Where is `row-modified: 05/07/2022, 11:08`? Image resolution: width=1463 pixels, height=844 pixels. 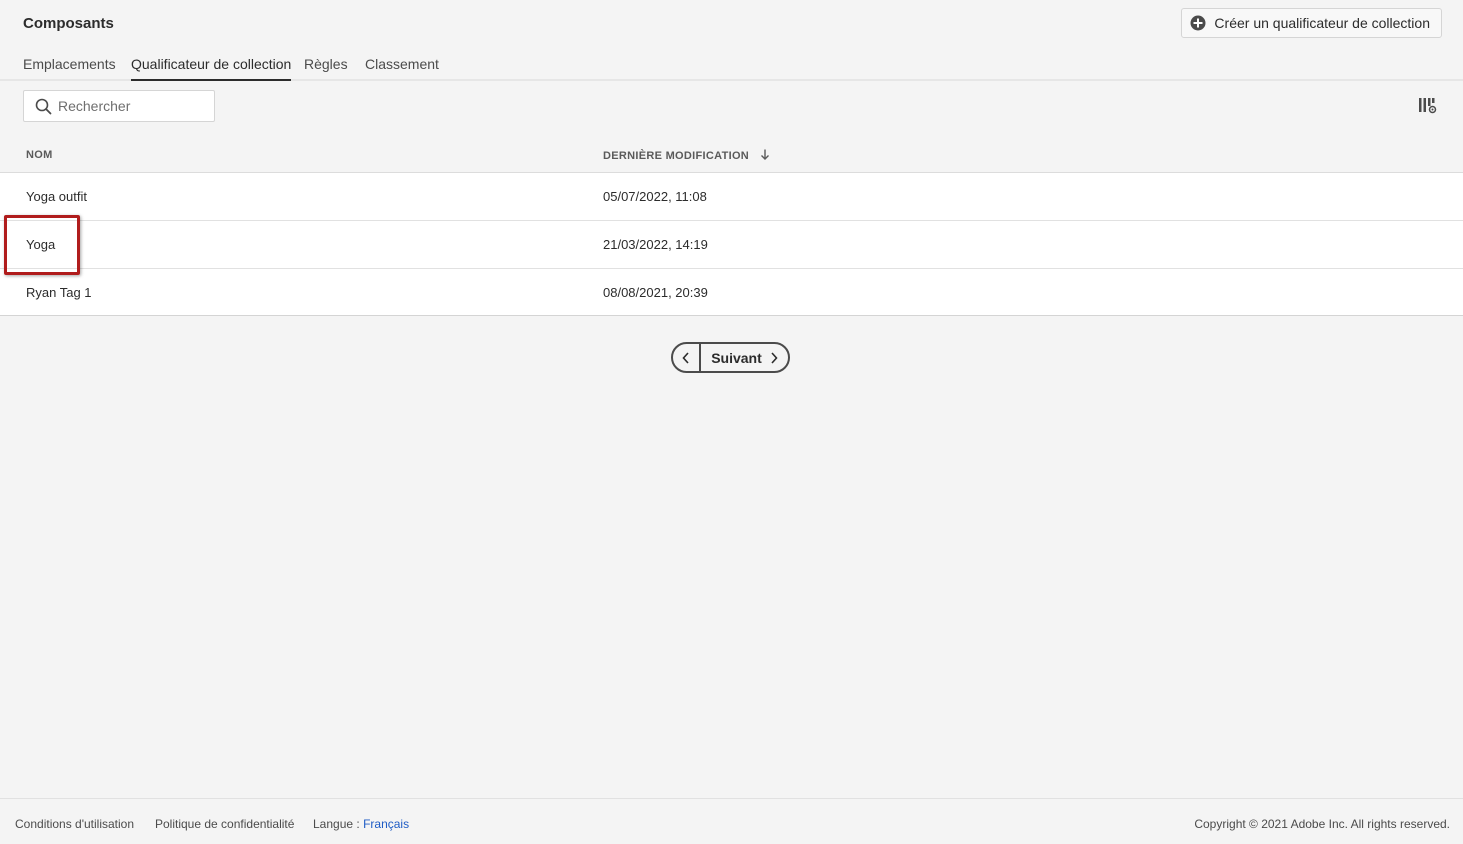
row-modified: 05/07/2022, 11:08 is located at coordinates (655, 196).